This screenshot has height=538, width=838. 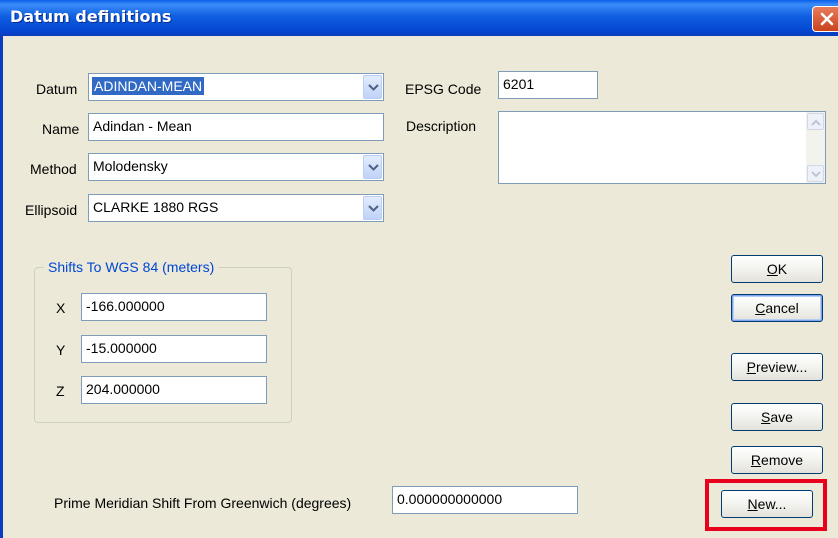 What do you see at coordinates (174, 390) in the screenshot?
I see `z-shift-input: 204.000000` at bounding box center [174, 390].